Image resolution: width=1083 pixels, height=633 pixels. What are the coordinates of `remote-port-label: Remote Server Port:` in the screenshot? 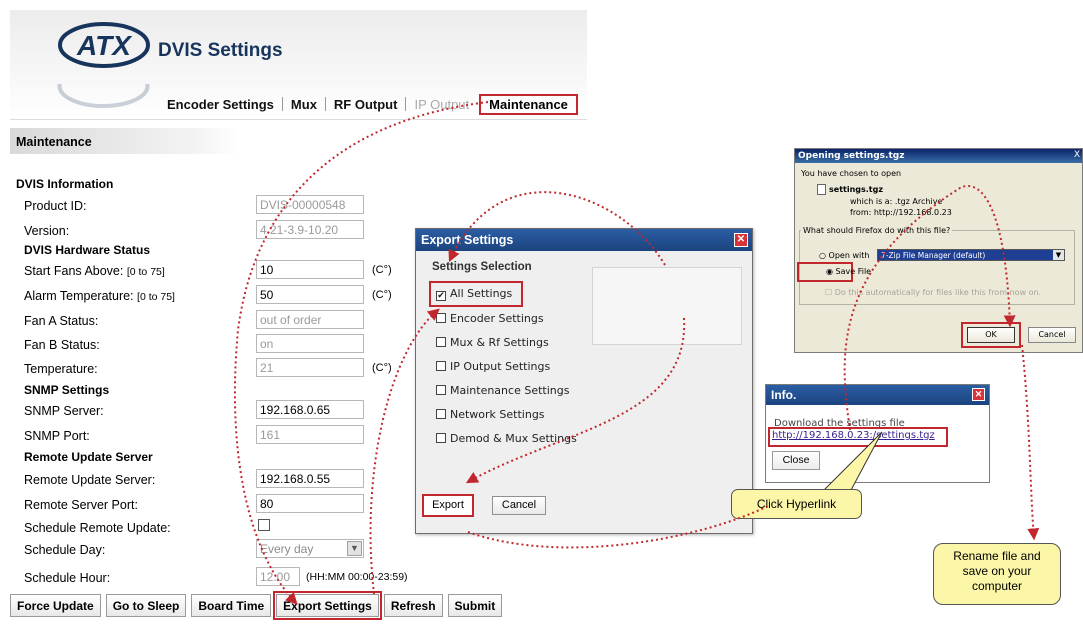 It's located at (81, 505).